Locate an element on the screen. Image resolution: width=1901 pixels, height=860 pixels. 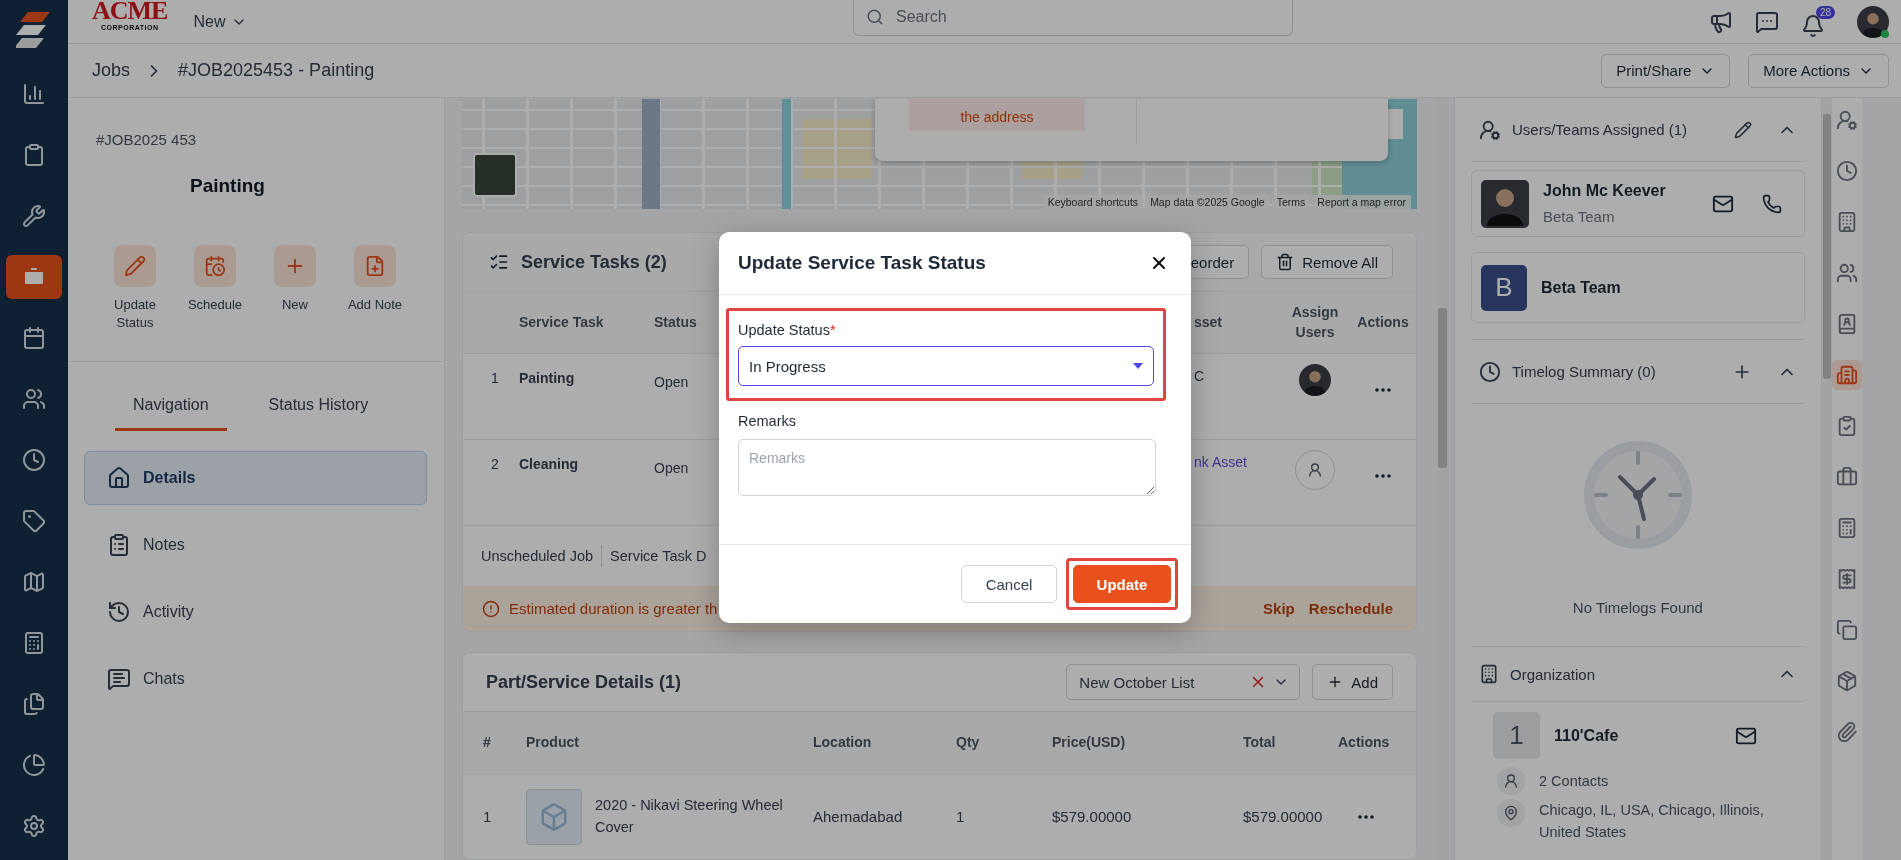
search-input: Search is located at coordinates (1074, 17).